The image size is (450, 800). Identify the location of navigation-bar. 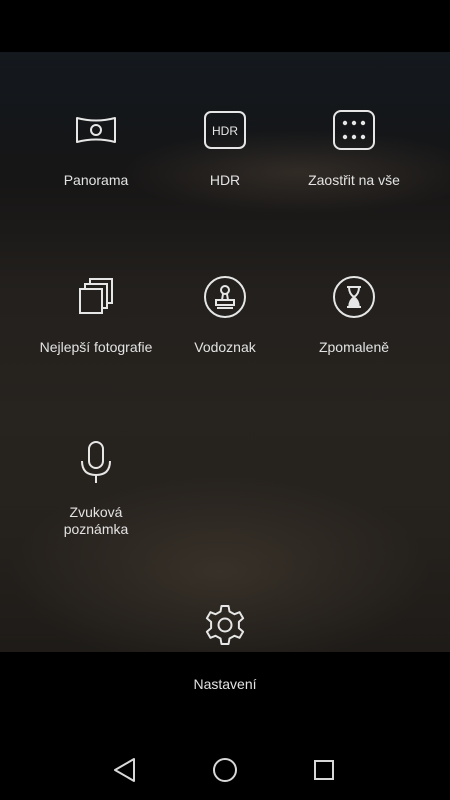
(225, 770).